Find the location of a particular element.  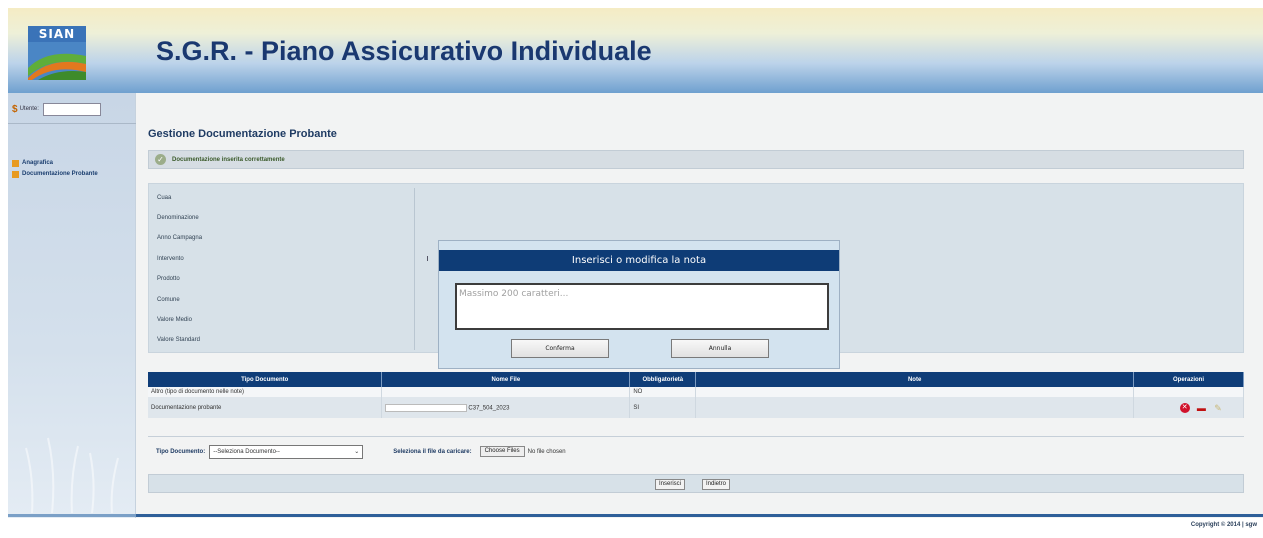

sidebar-item-anagrafica: Anagrafica is located at coordinates (32, 163).